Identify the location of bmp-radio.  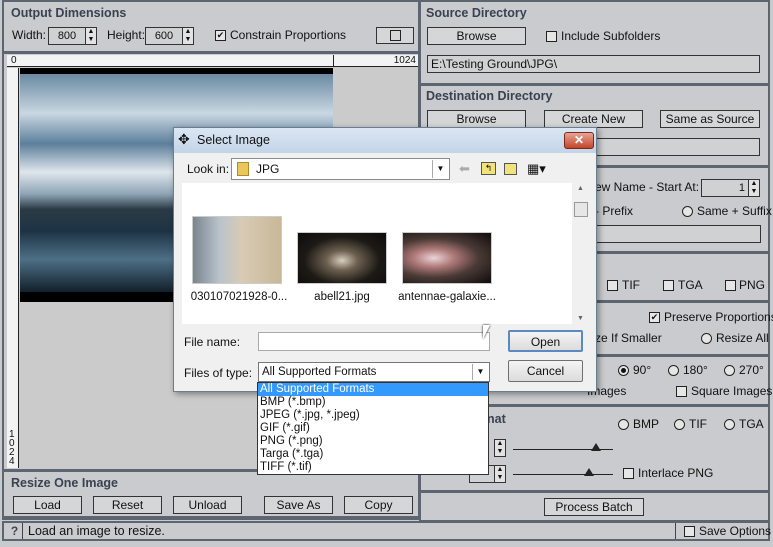
(623, 424).